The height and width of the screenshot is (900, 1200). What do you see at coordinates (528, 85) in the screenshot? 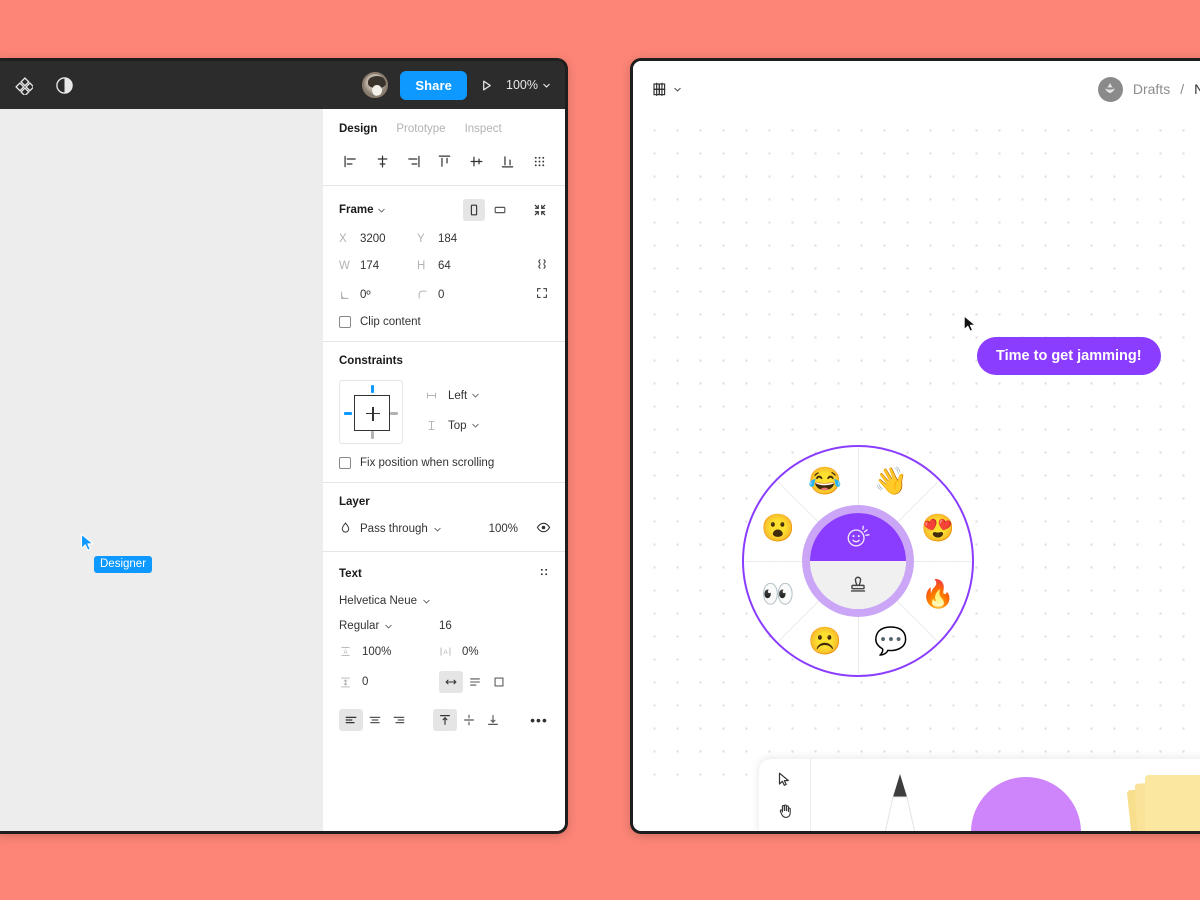
I see `zoom-control: 100%` at bounding box center [528, 85].